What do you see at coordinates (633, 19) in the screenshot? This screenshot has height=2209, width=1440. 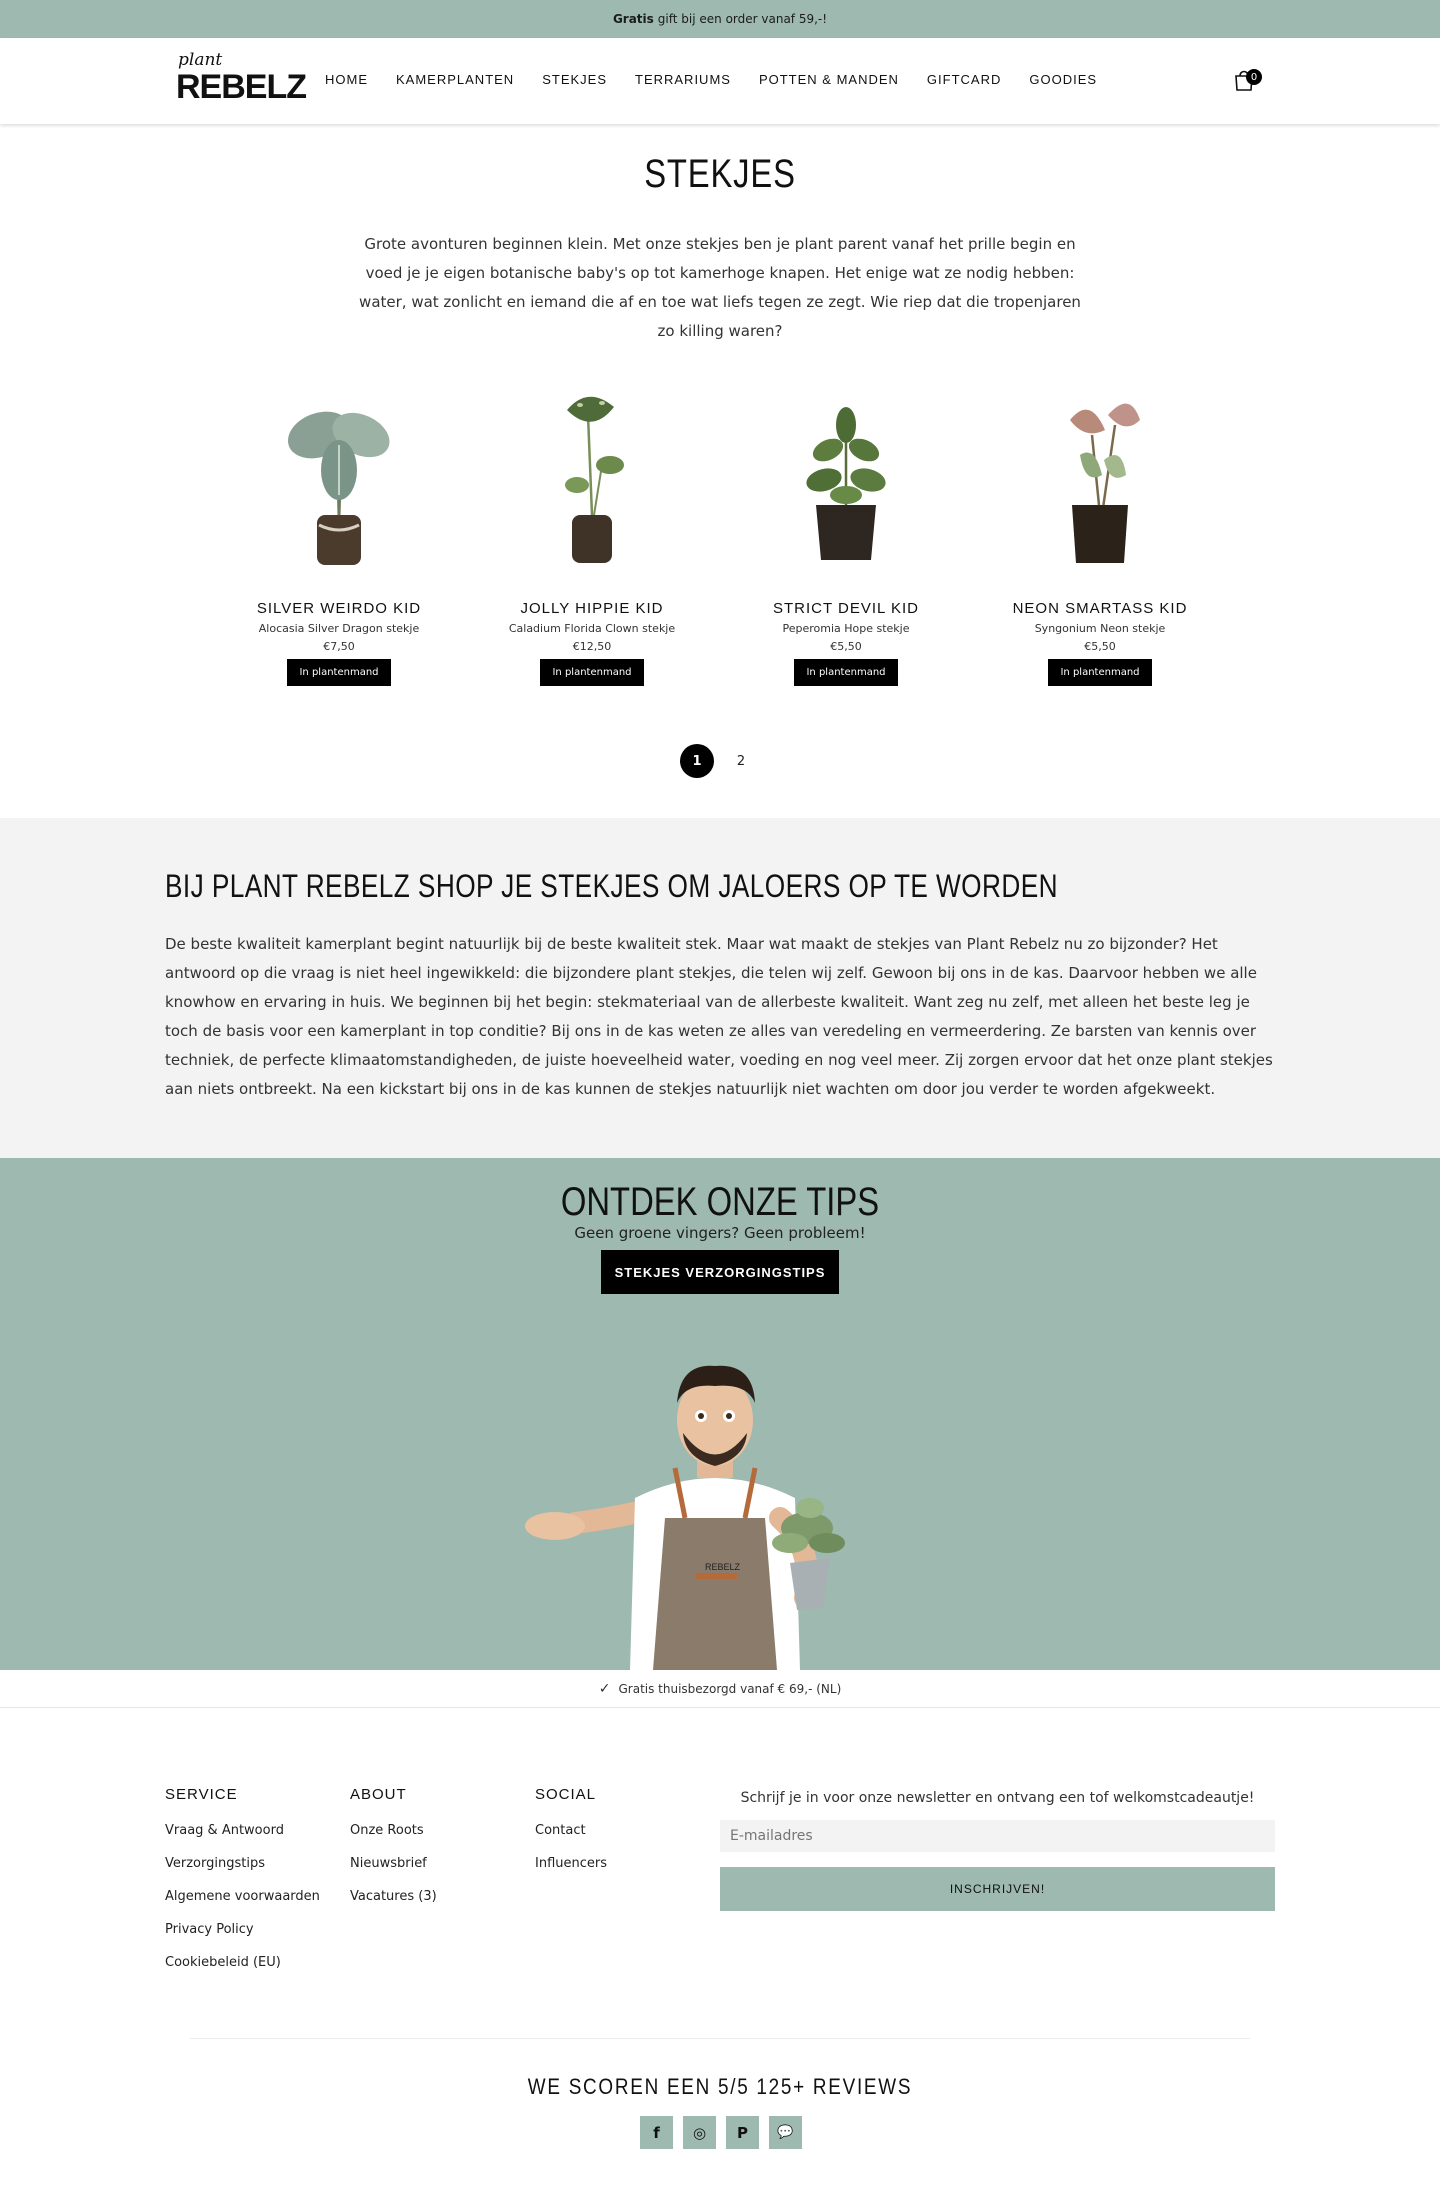 I see `promo-bold: Gratis` at bounding box center [633, 19].